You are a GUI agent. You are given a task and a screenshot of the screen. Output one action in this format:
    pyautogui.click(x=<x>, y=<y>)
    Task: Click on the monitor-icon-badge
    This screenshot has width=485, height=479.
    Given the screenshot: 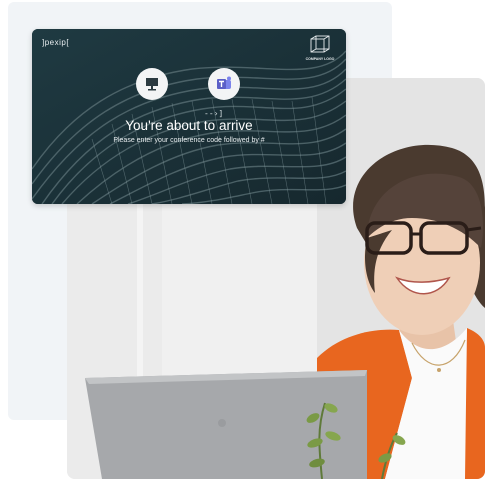 What is the action you would take?
    pyautogui.click(x=152, y=84)
    